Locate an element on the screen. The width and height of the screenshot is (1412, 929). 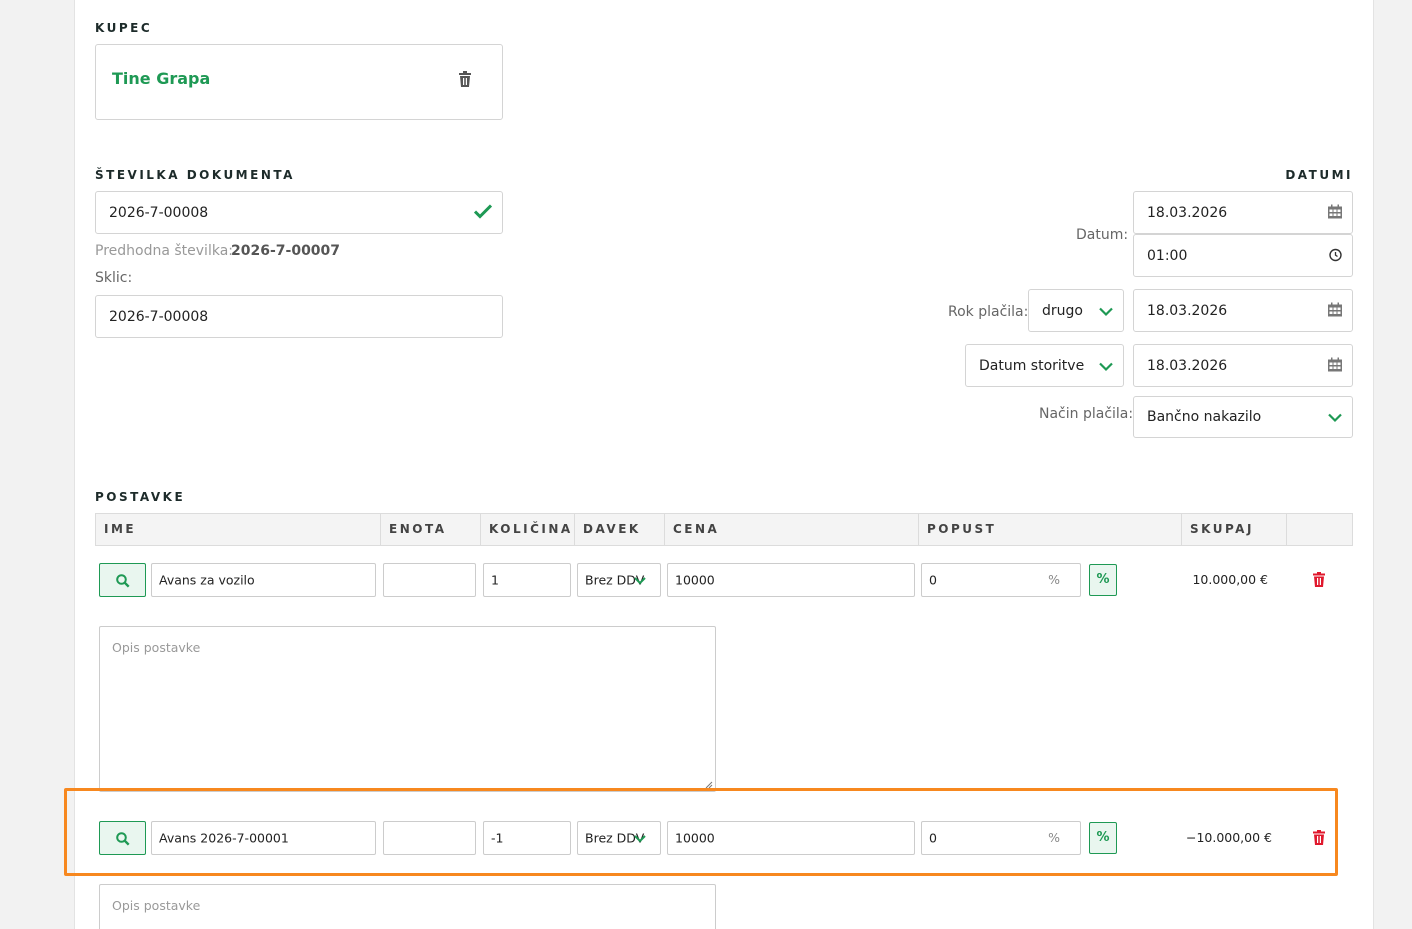
date-label: Datum: is located at coordinates (1102, 235).